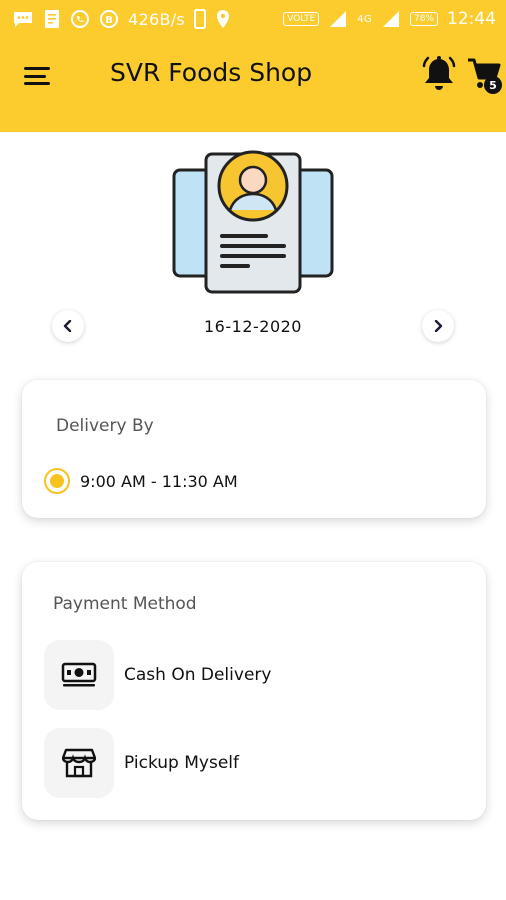 This screenshot has height=900, width=506. What do you see at coordinates (211, 72) in the screenshot?
I see `app-title: SVR Foods Shop` at bounding box center [211, 72].